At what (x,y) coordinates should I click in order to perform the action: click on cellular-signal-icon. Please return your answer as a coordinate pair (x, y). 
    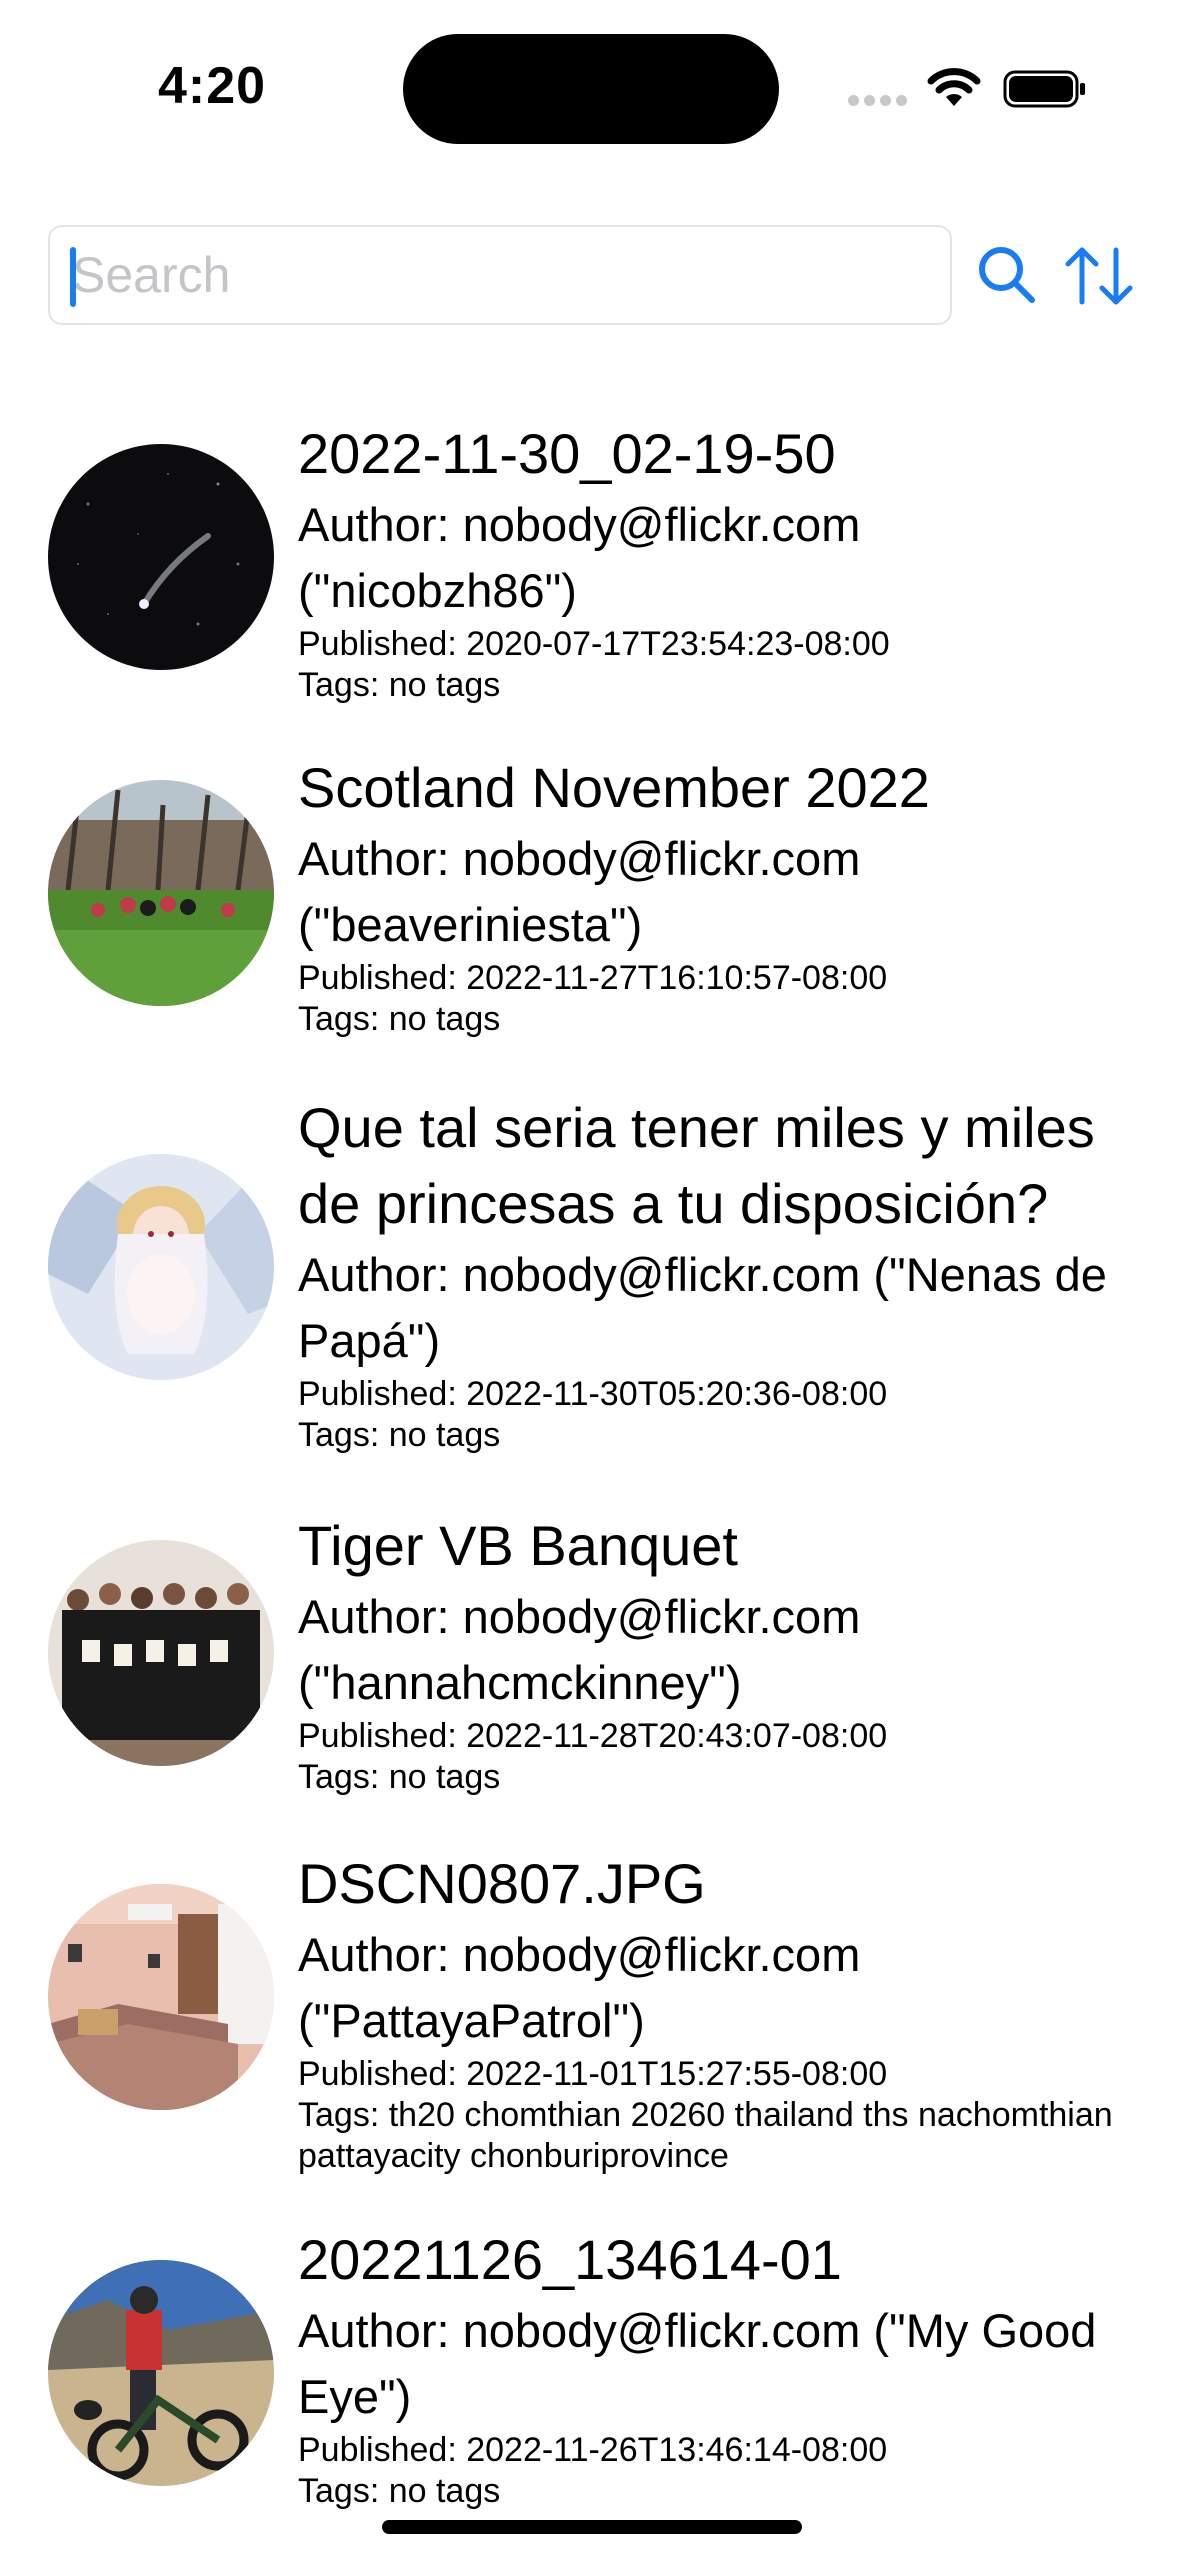
    Looking at the image, I should click on (878, 101).